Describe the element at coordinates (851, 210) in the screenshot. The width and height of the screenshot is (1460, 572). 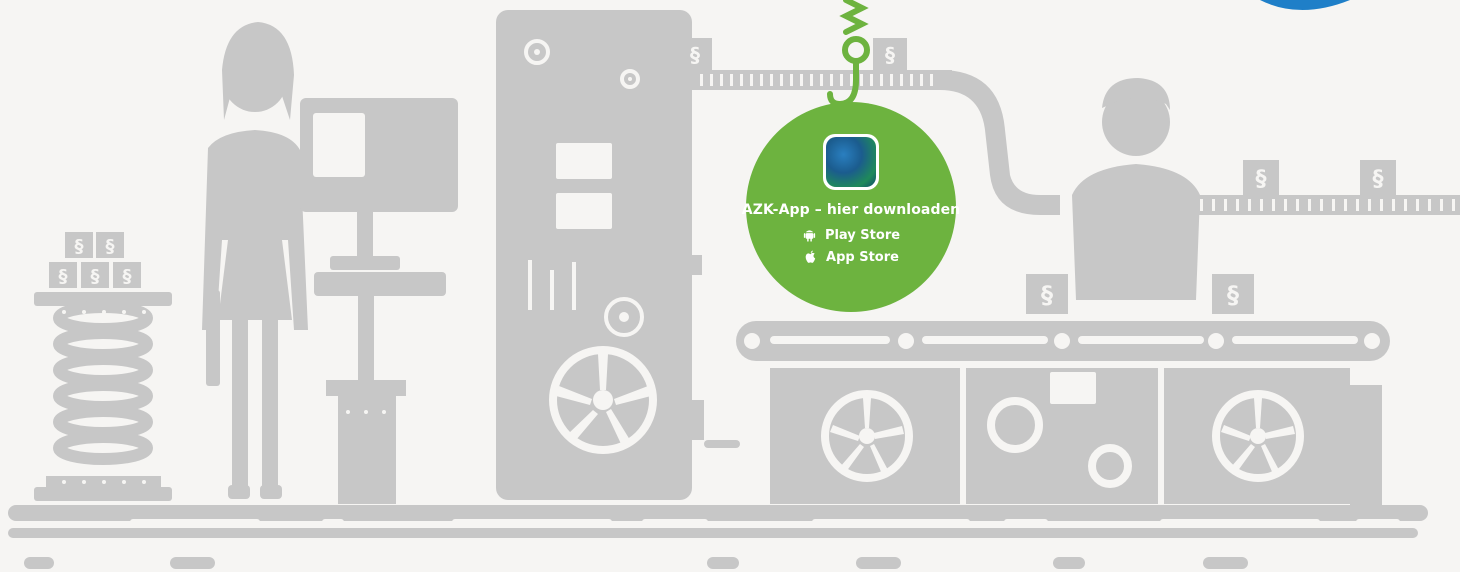
I see `app-download-title: AZK-App – hier downloaden` at that location.